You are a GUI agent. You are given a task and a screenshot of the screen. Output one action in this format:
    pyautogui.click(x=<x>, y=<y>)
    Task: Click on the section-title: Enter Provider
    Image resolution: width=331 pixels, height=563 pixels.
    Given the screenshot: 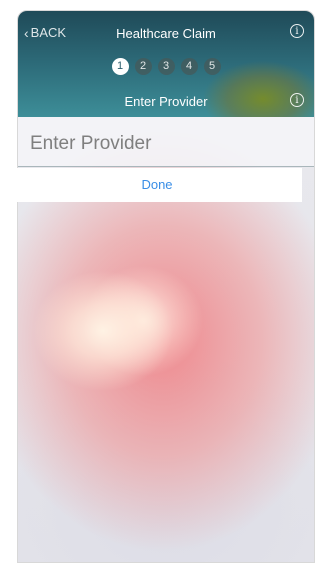 What is the action you would take?
    pyautogui.click(x=166, y=101)
    